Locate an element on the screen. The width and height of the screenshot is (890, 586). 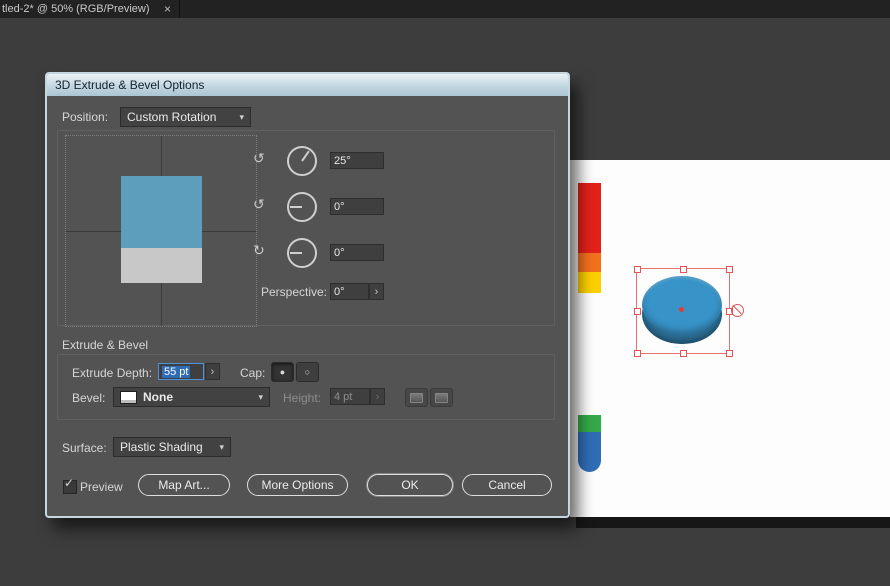
extruded-cylinder-top is located at coordinates (682, 305).